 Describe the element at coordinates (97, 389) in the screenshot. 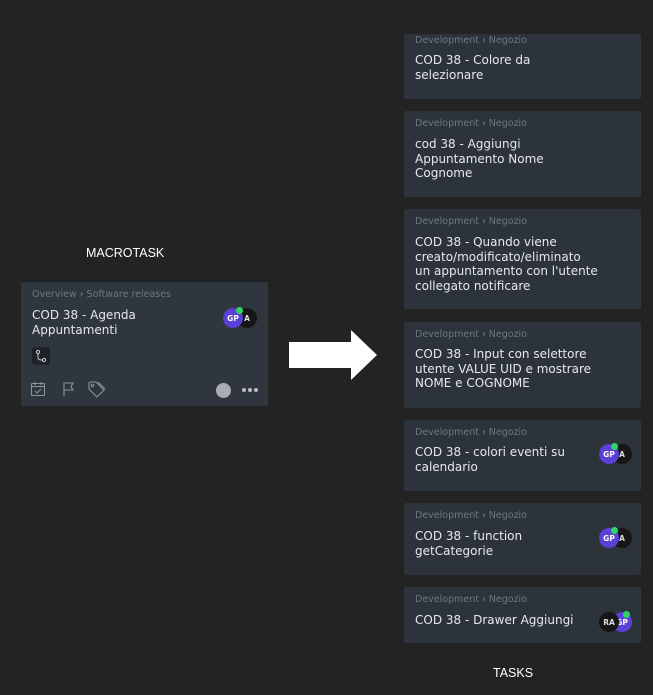

I see `tag-icon` at that location.